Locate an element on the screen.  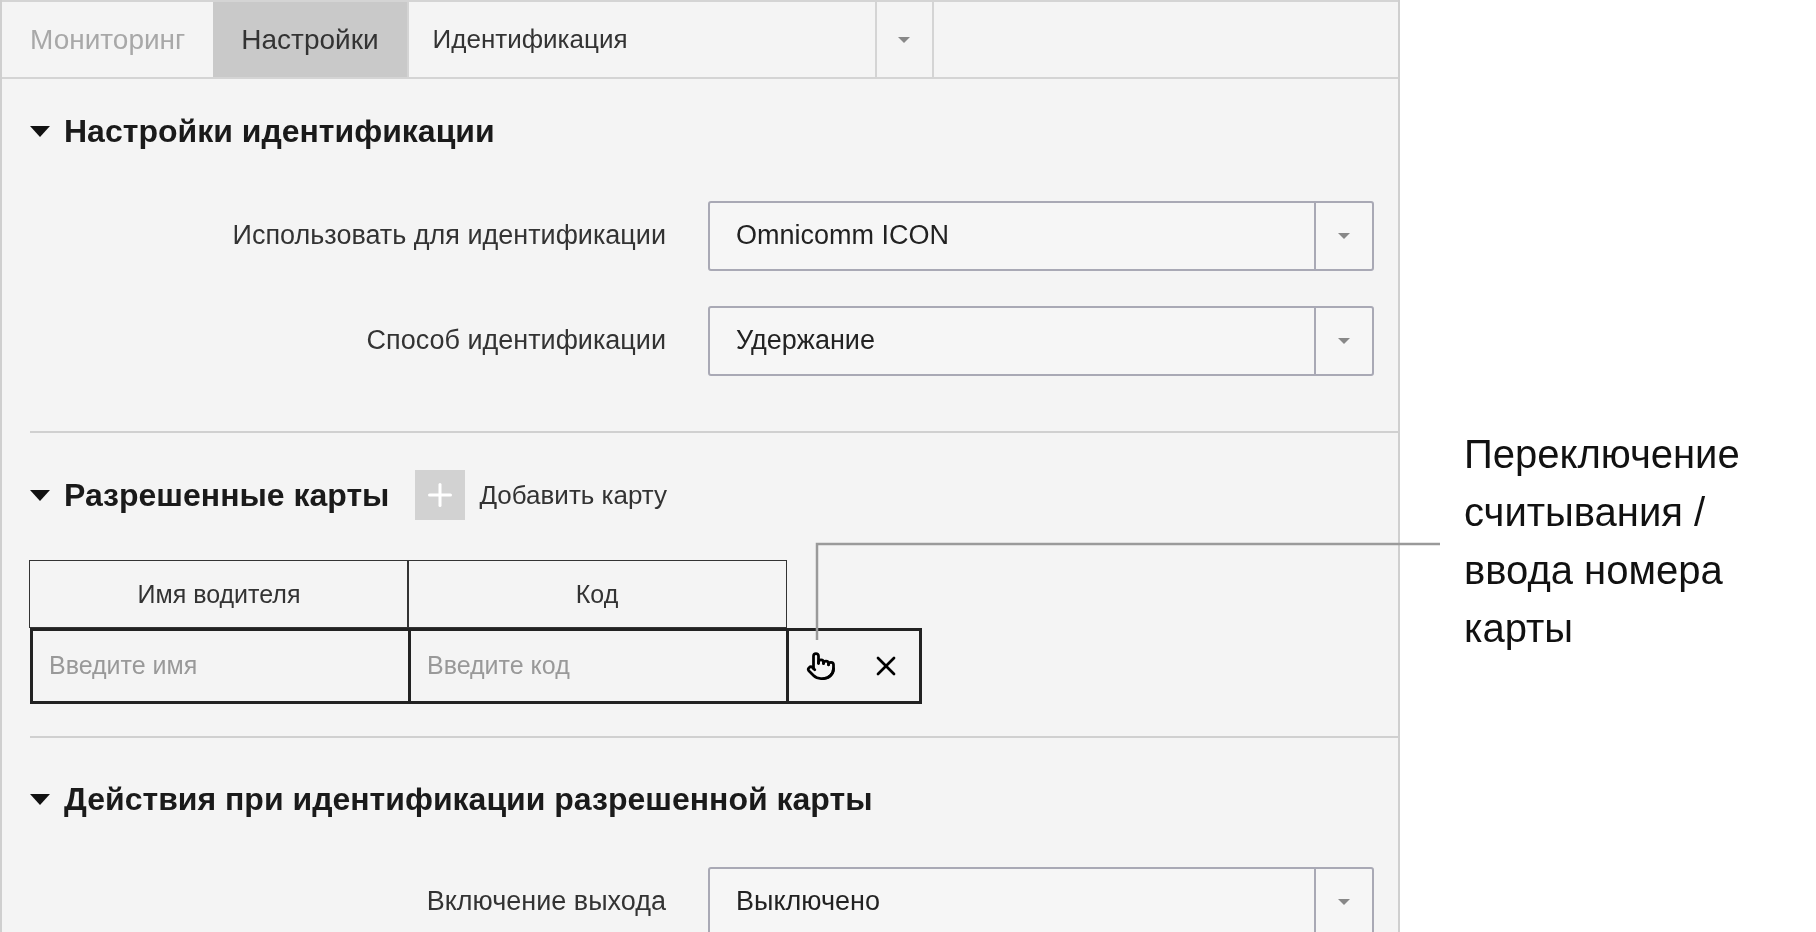
callout-text: Переключение считывания / ввода номера карты is located at coordinates (1602, 541).